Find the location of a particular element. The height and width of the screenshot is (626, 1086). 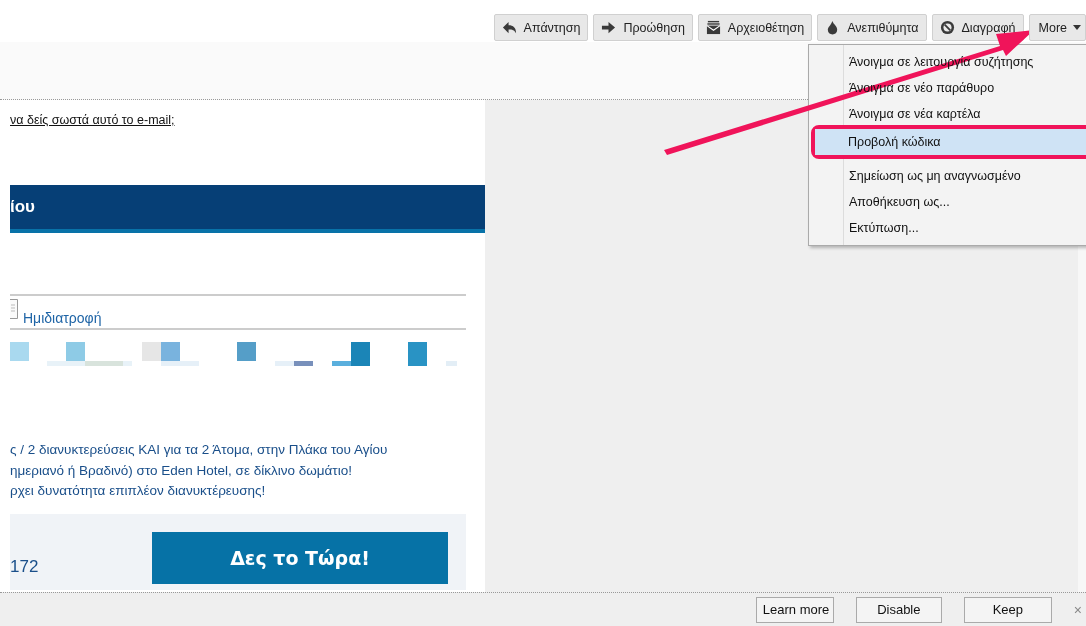

board-label: Ημιδιατροφή is located at coordinates (62, 318).